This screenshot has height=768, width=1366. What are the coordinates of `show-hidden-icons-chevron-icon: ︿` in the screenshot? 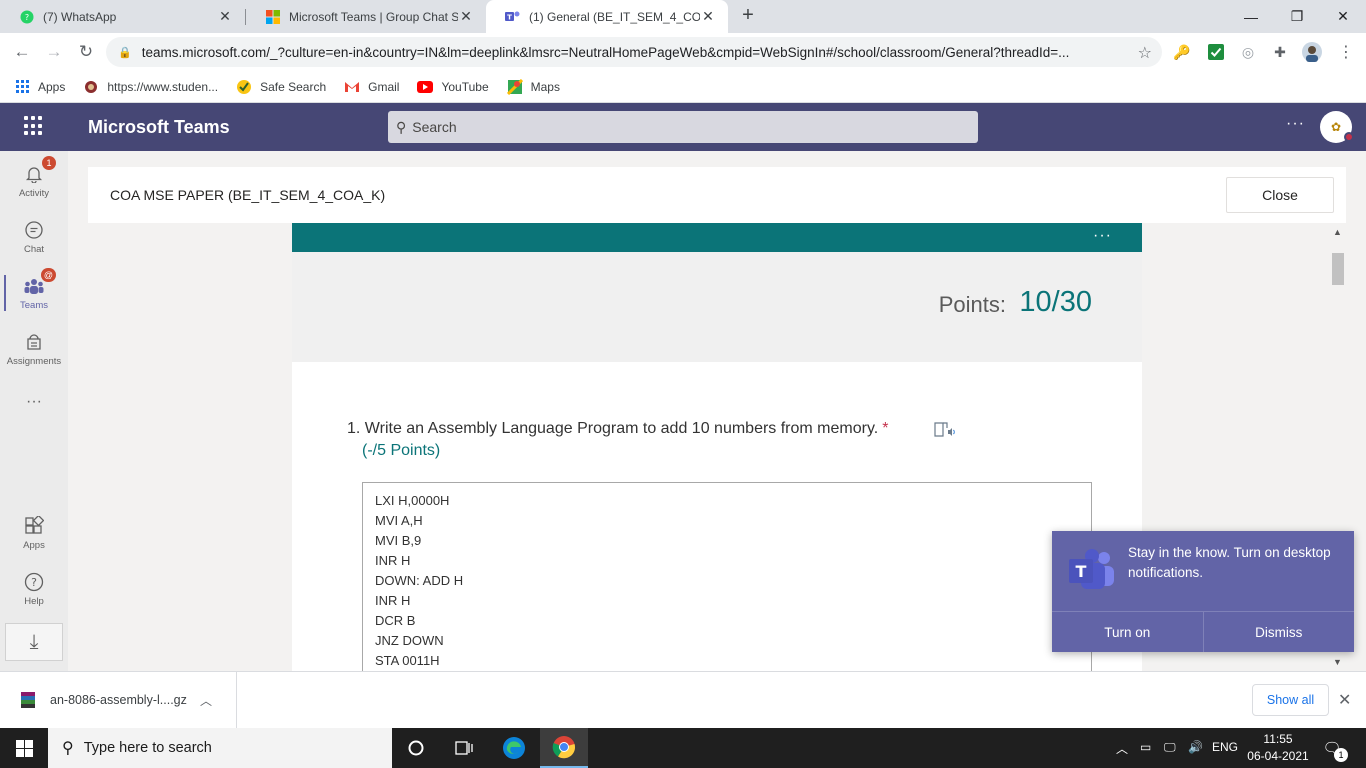 It's located at (1122, 748).